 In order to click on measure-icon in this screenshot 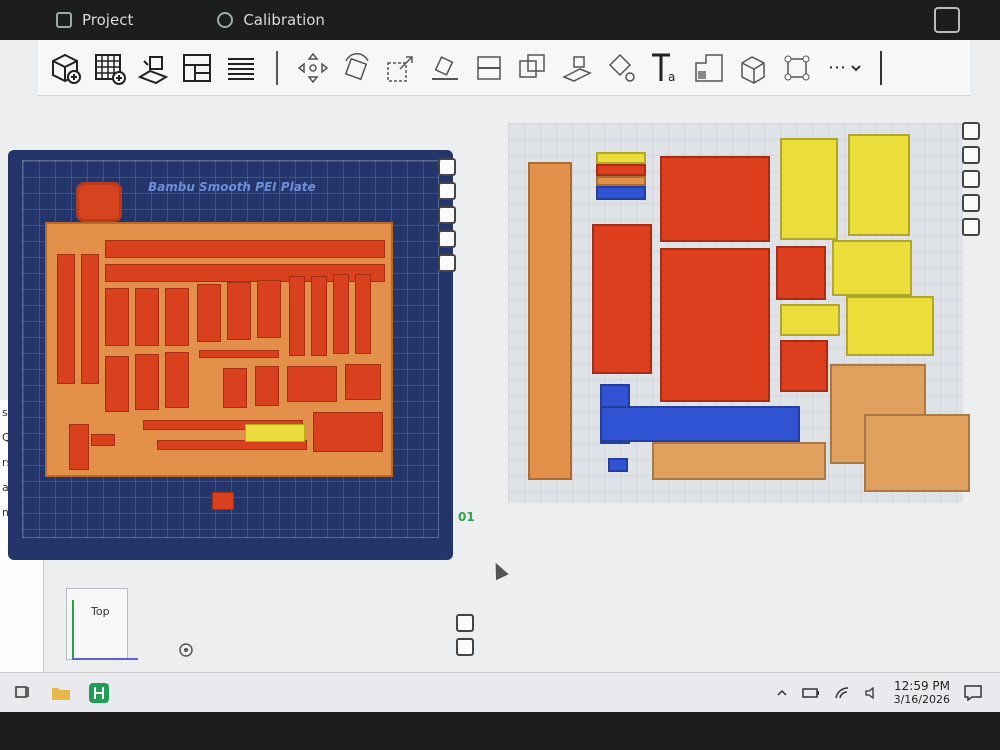, I will do `click(753, 69)`.